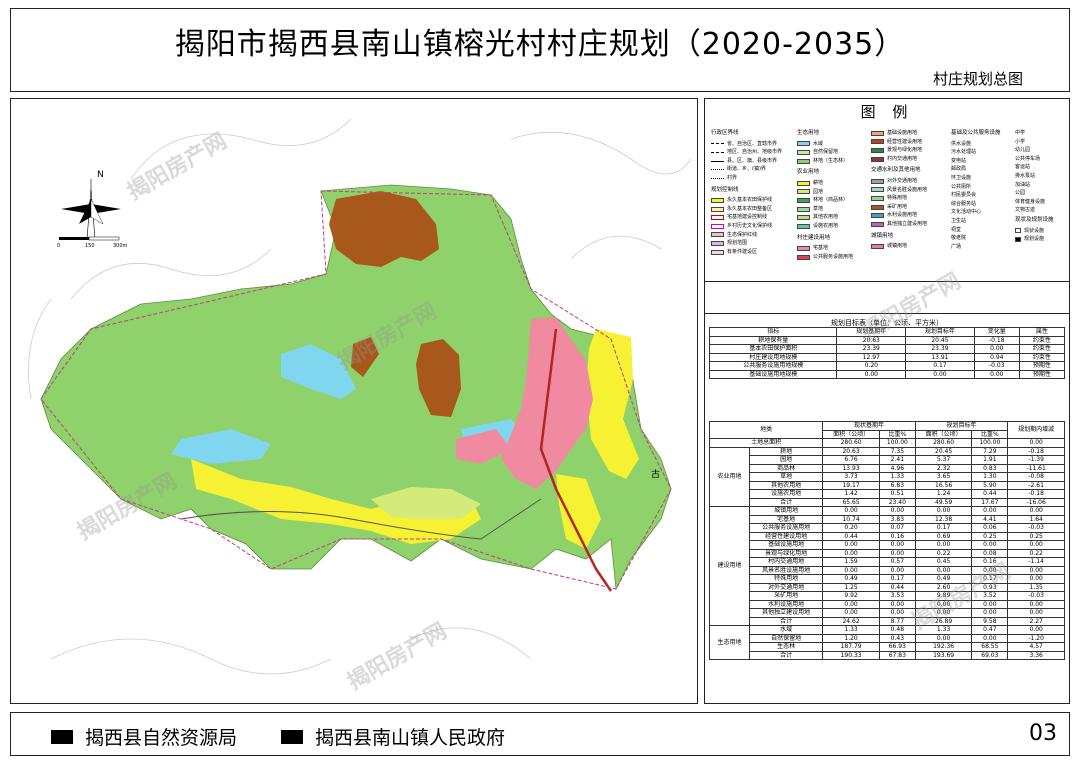  Describe the element at coordinates (729, 476) in the screenshot. I see `group-label: 农业用地` at that location.